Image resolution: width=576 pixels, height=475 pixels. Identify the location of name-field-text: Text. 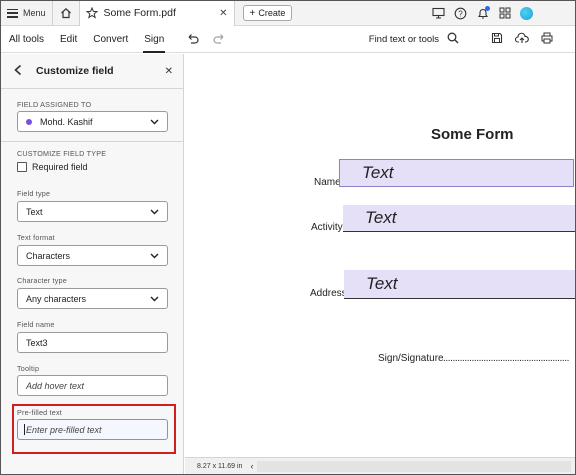
(378, 172).